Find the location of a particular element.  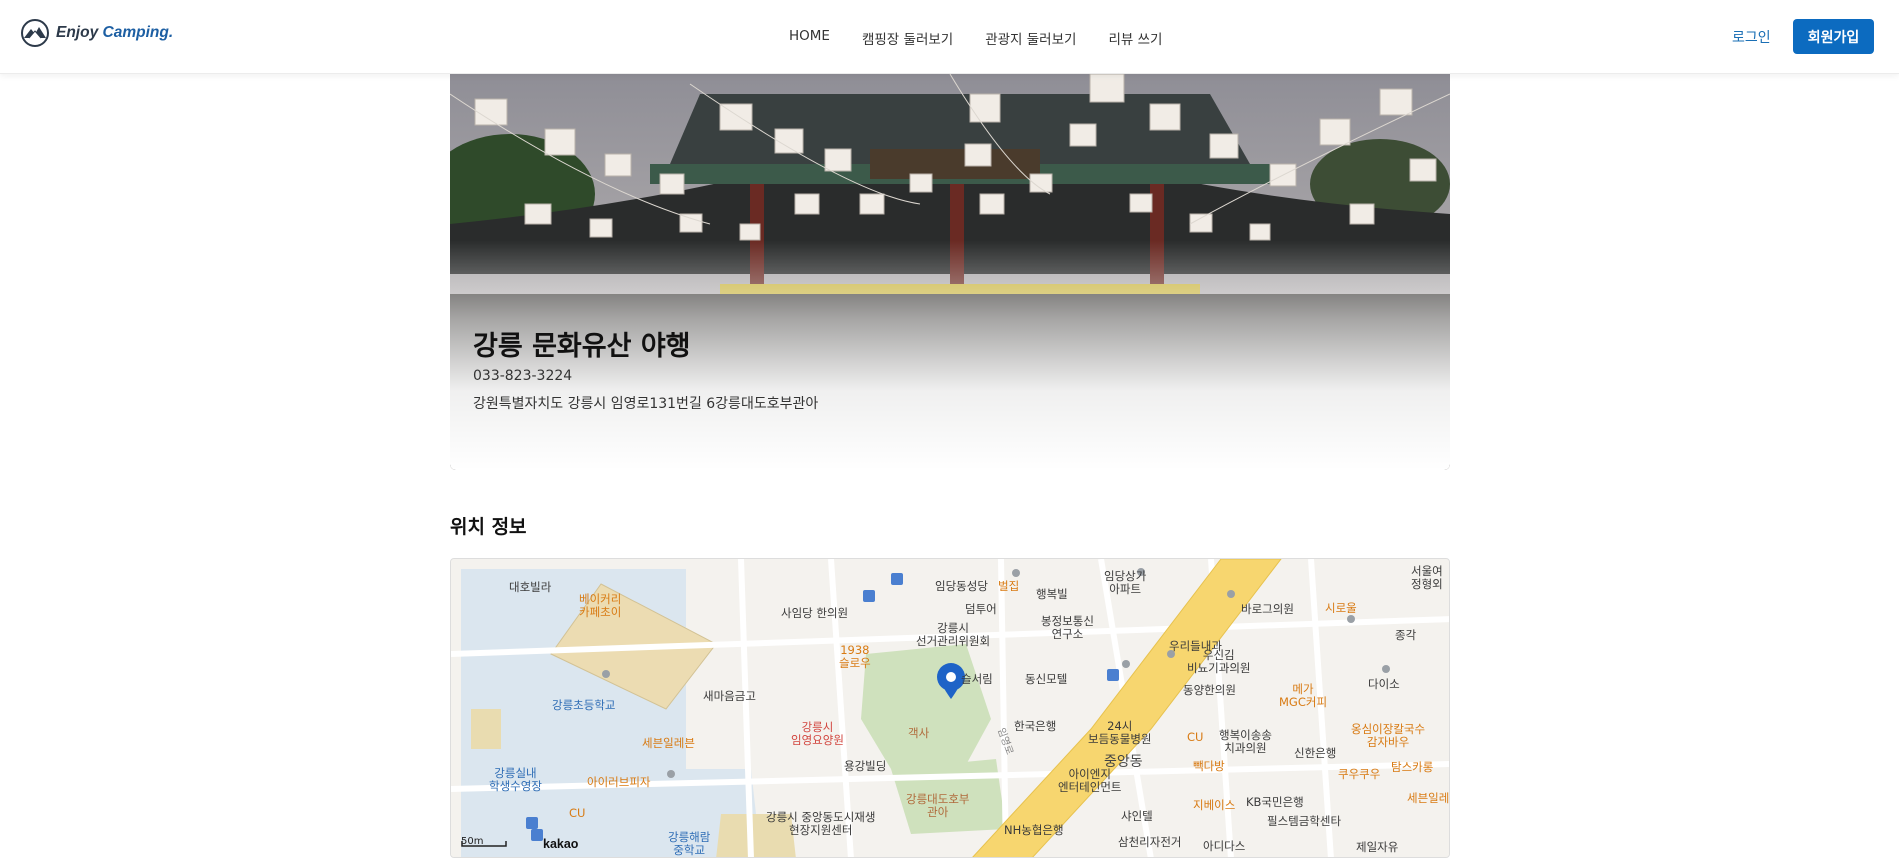

map-label: 1938 슬로우 is located at coordinates (855, 656).